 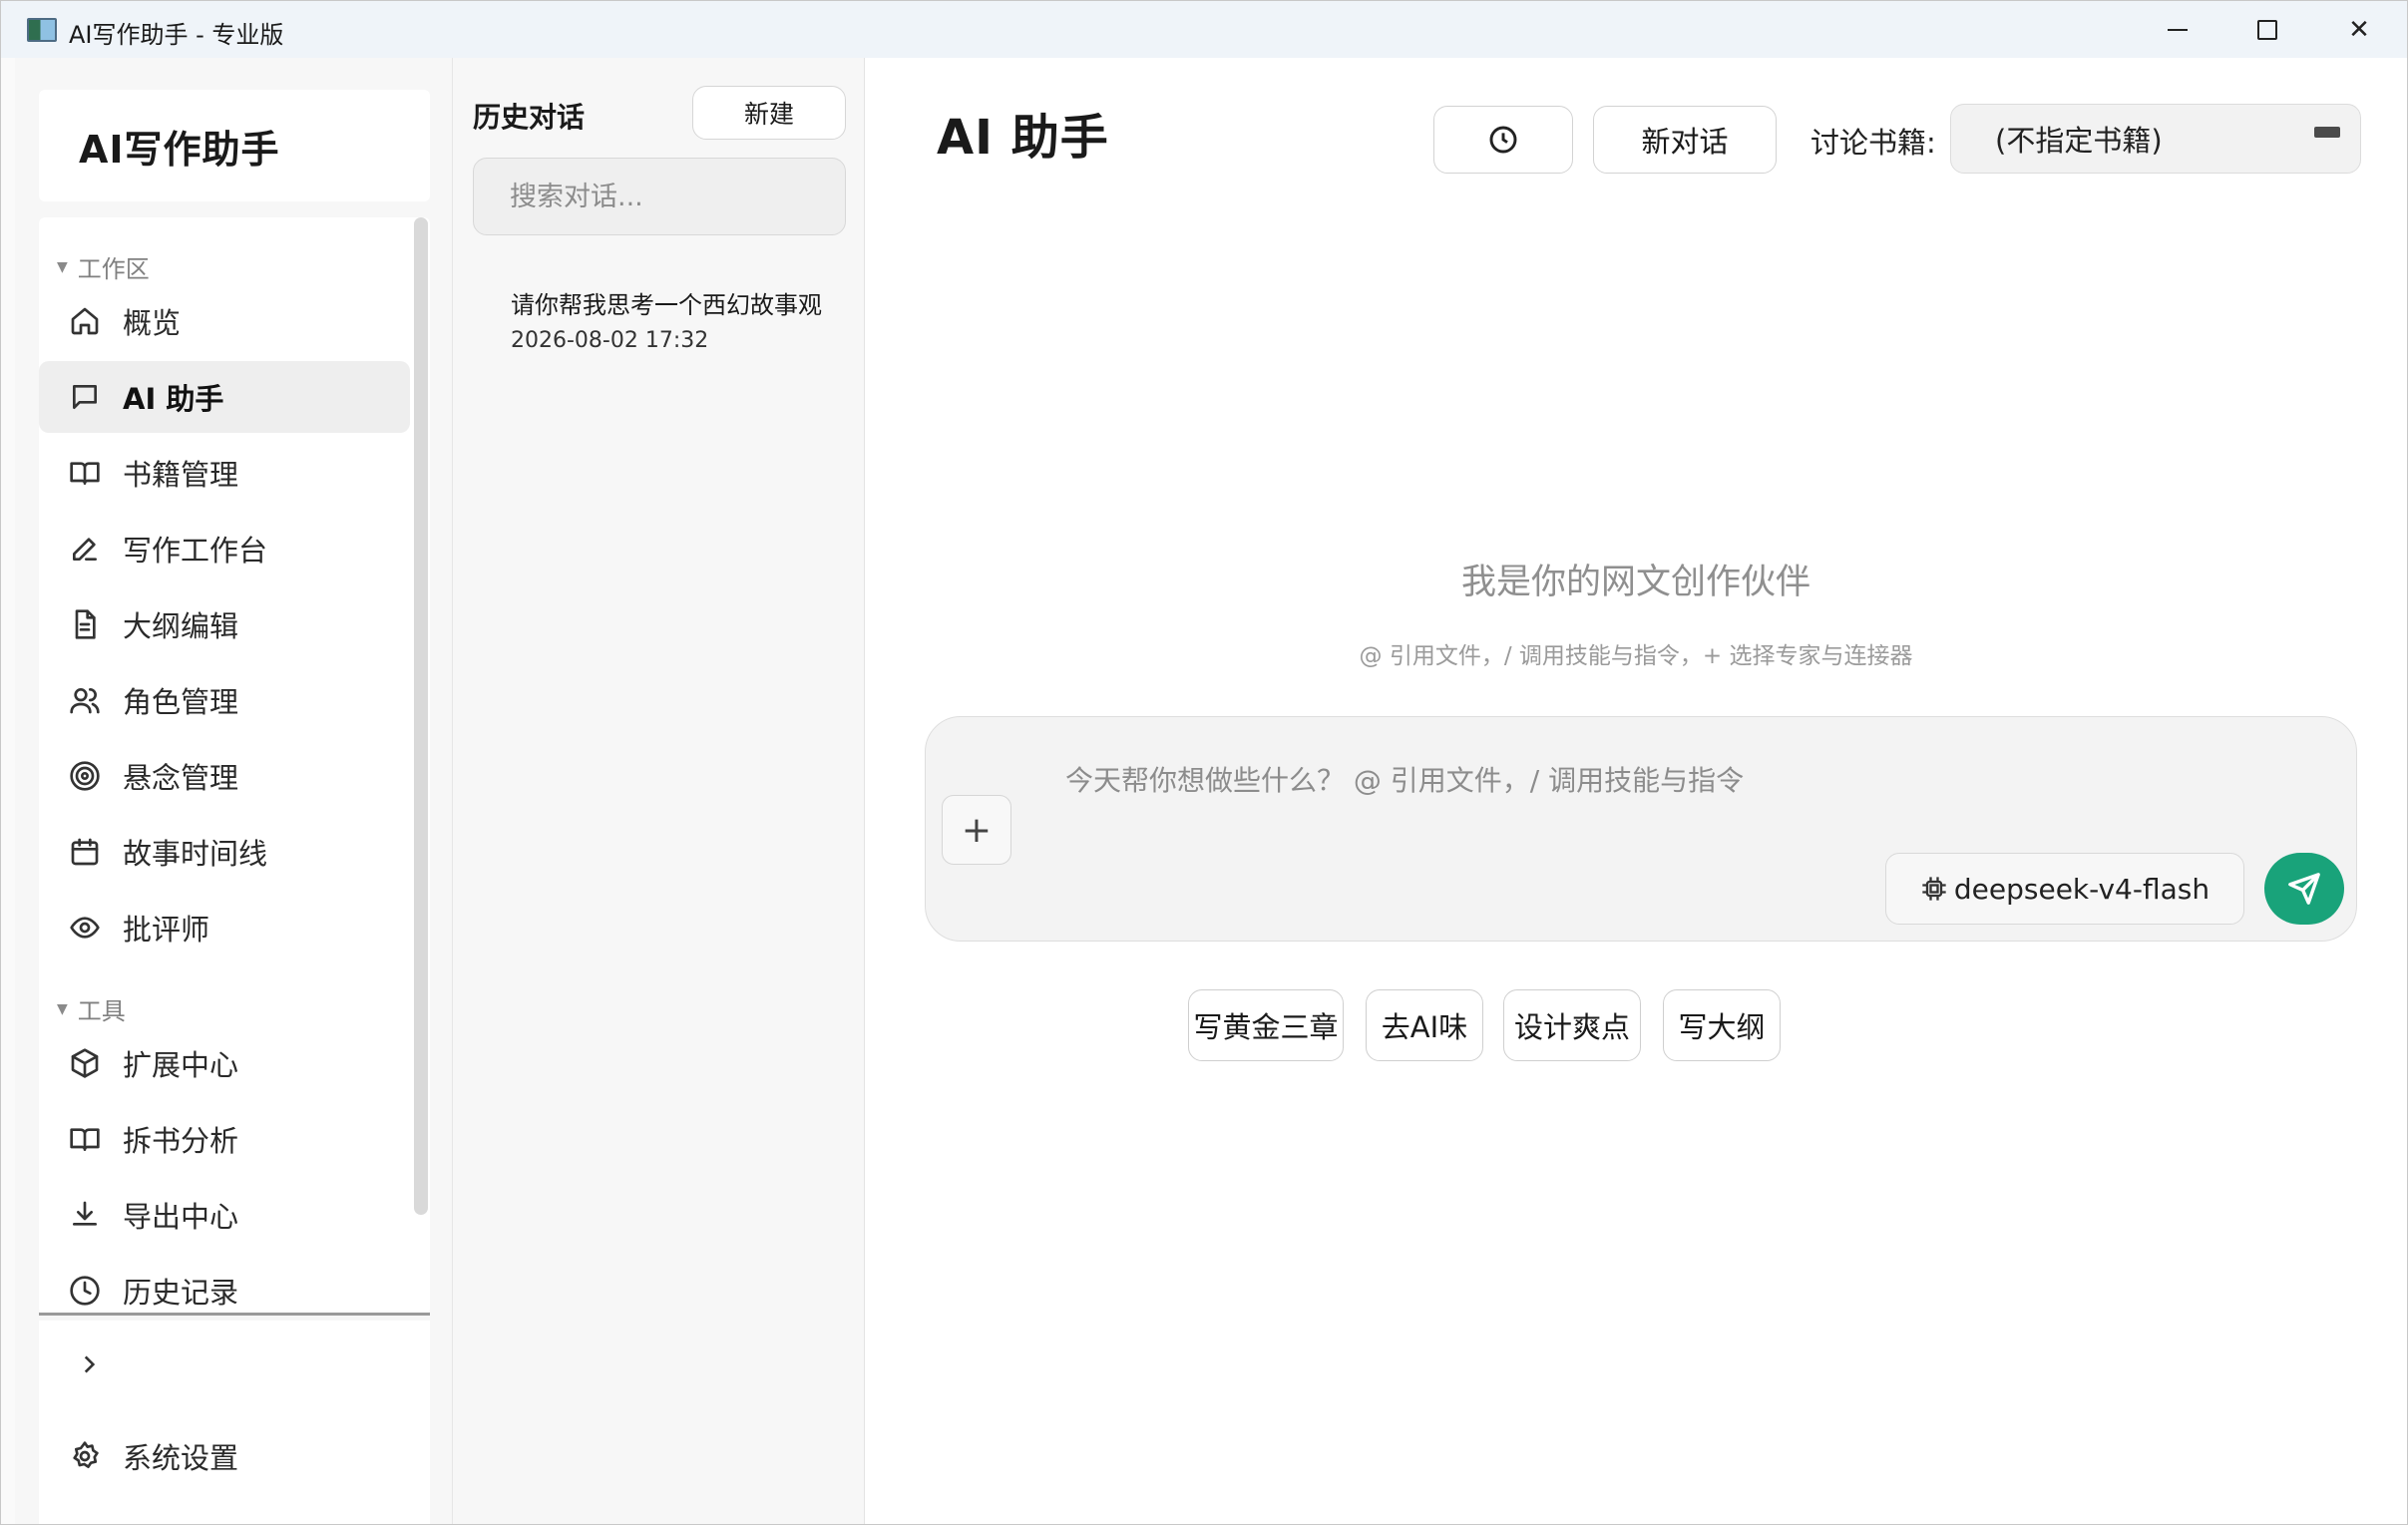 I want to click on sidebar-item-label: 导出中心, so click(x=181, y=1217).